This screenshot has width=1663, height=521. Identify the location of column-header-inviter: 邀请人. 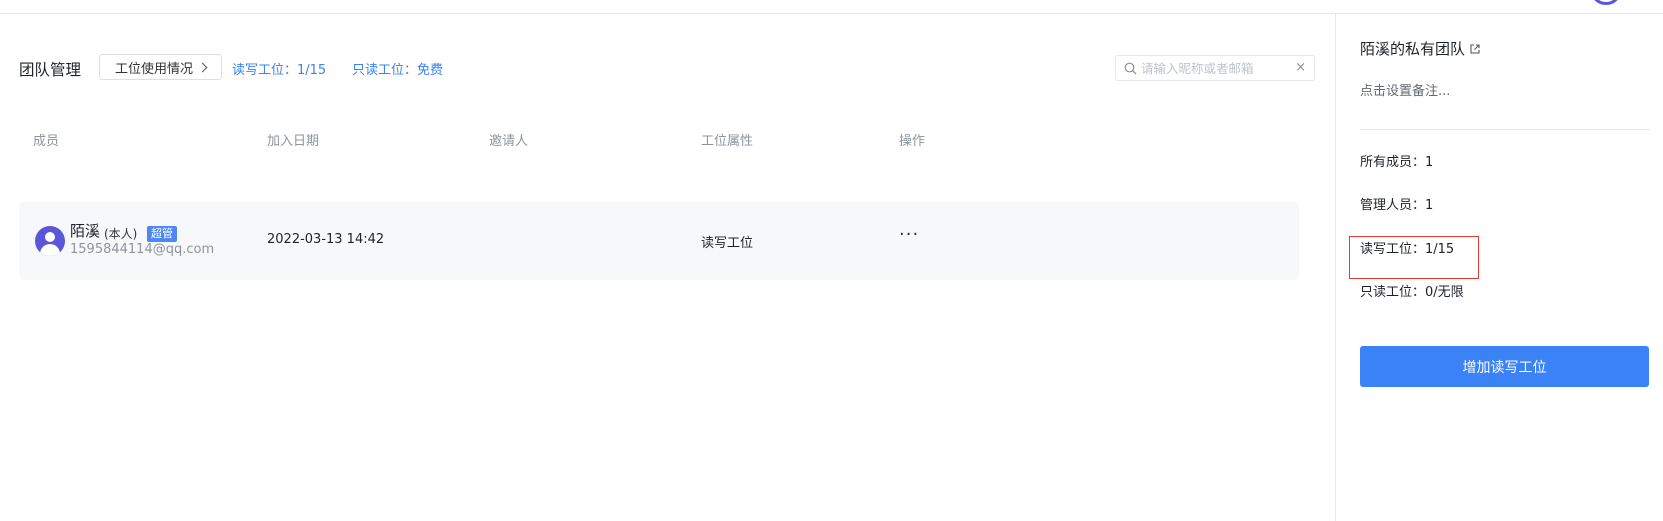
(509, 141).